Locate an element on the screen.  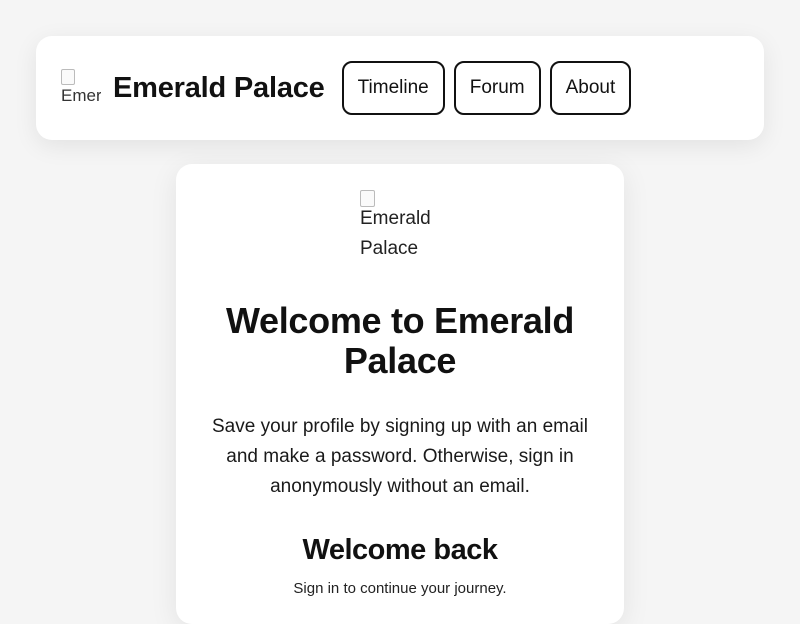
card-logo-alt-text: Emerald Palace is located at coordinates (395, 233).